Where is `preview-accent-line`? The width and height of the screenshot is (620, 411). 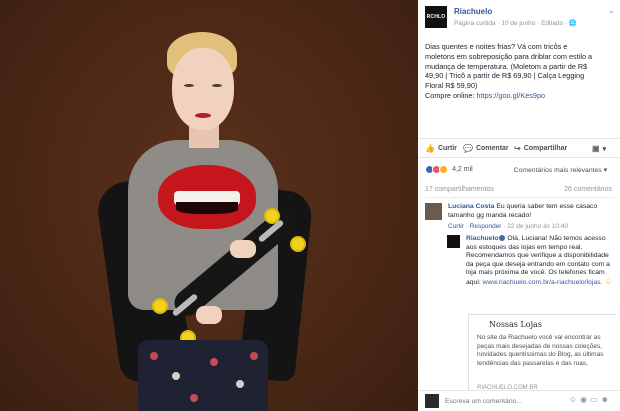 preview-accent-line is located at coordinates (473, 354).